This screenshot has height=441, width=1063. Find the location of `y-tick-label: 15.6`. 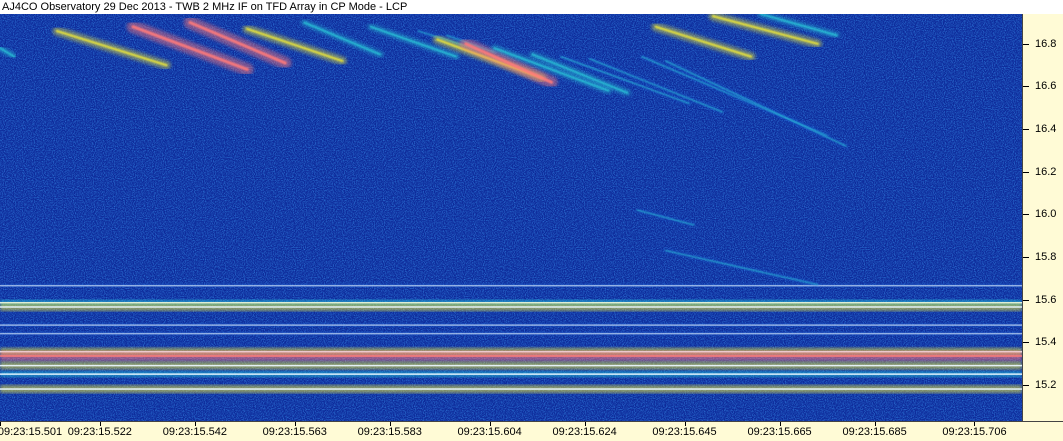

y-tick-label: 15.6 is located at coordinates (1046, 299).